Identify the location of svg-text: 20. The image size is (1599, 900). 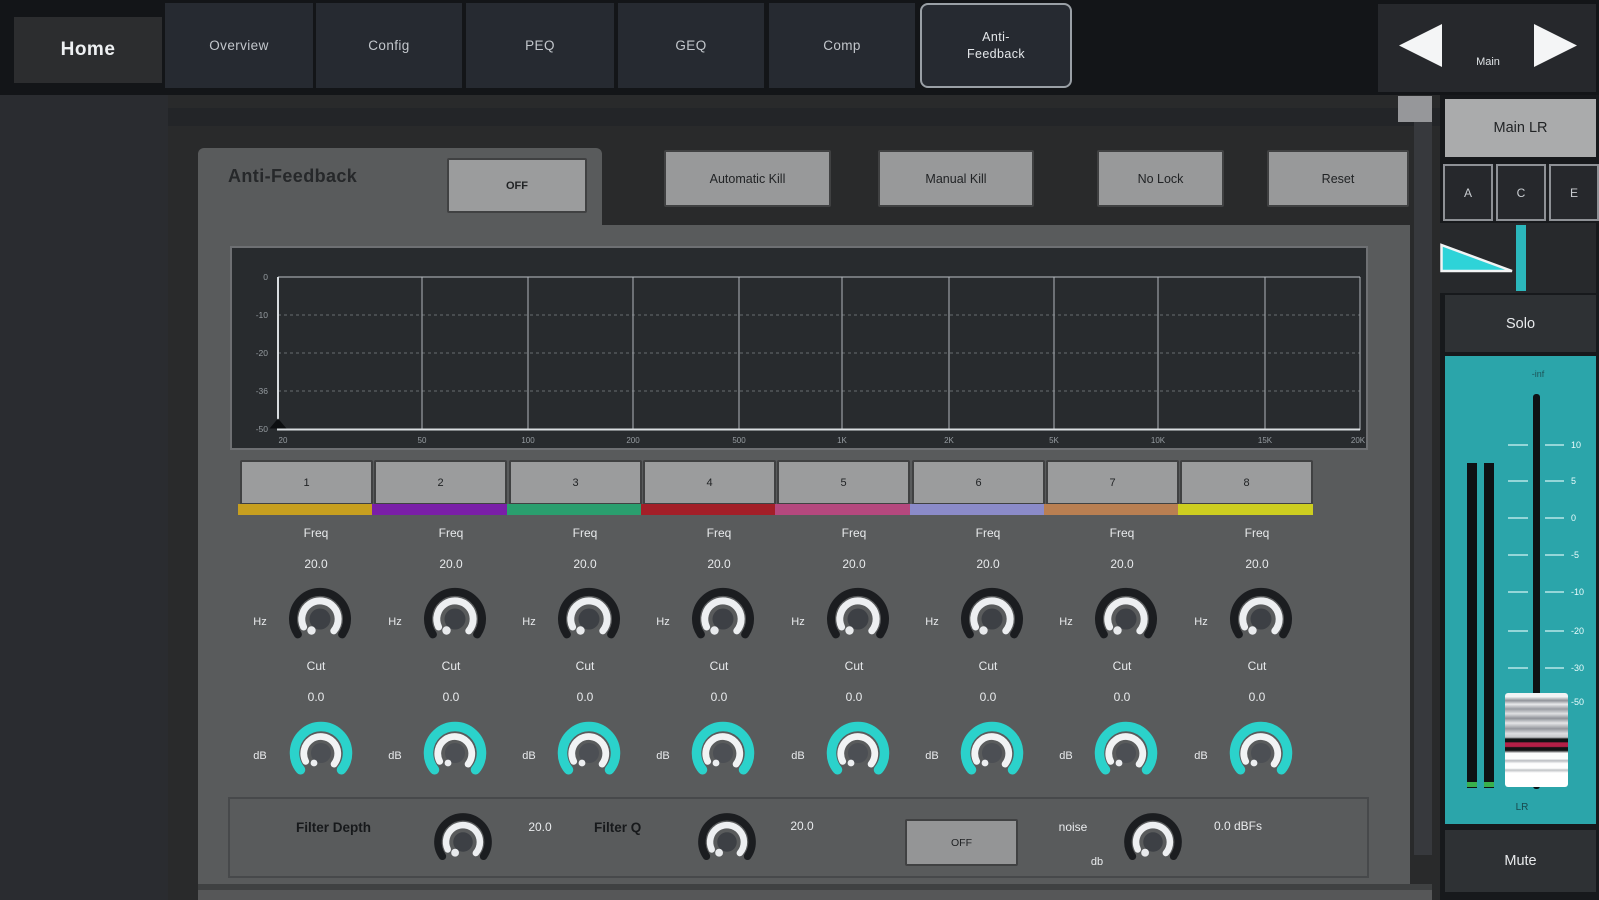
(283, 440).